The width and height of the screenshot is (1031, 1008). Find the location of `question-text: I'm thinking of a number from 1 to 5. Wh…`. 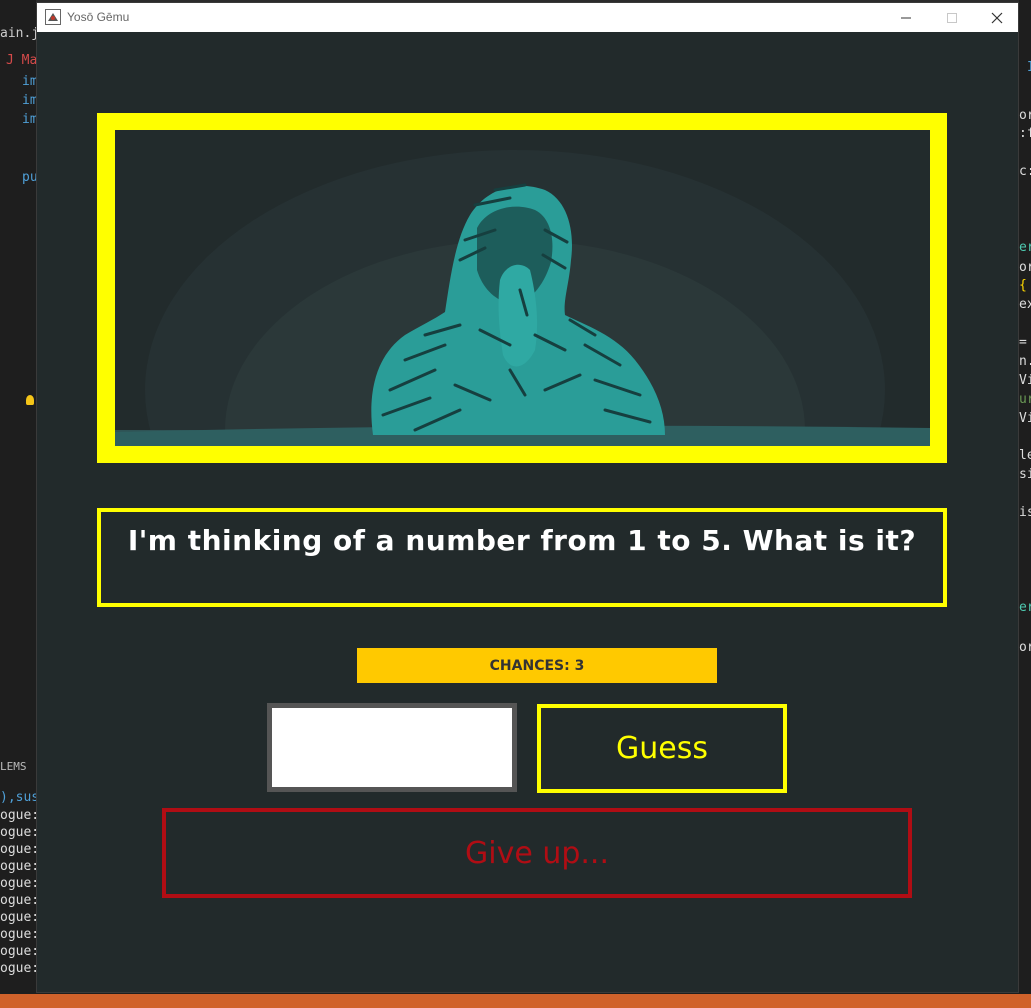

question-text: I'm thinking of a number from 1 to 5. Wh… is located at coordinates (522, 540).